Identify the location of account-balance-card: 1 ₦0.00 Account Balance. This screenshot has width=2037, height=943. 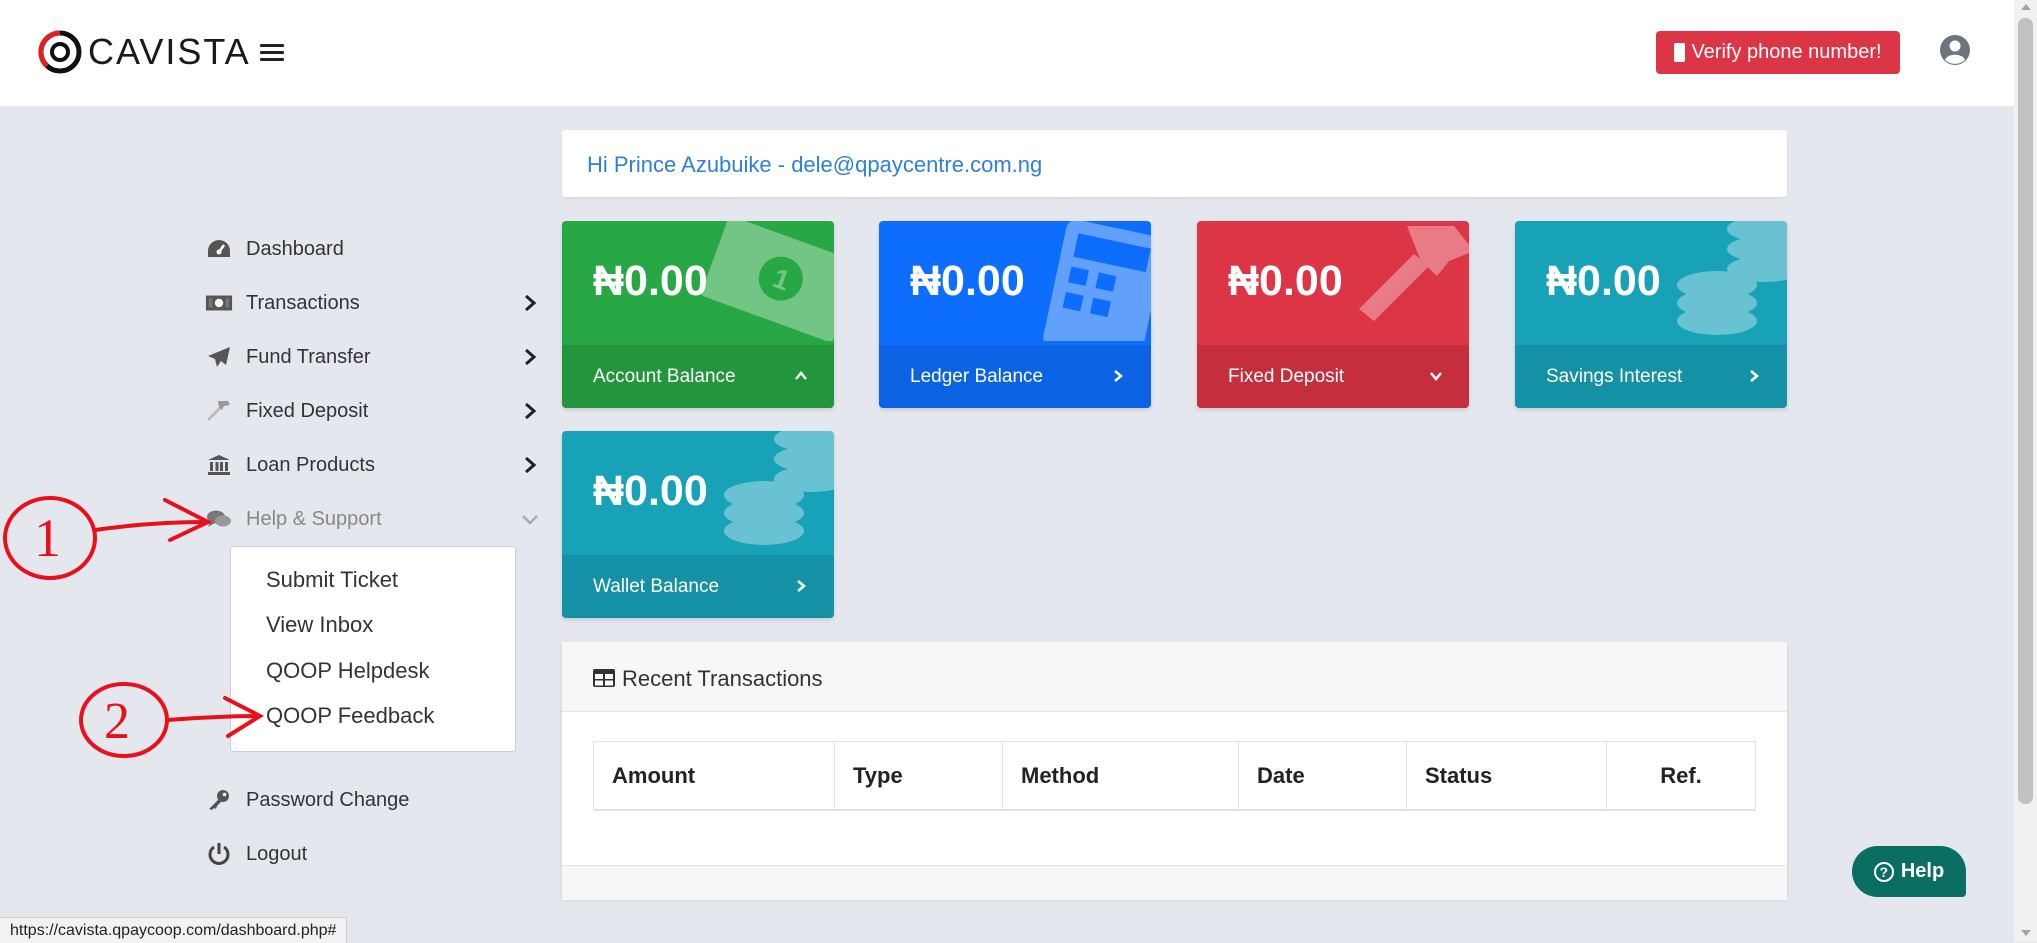
(698, 314).